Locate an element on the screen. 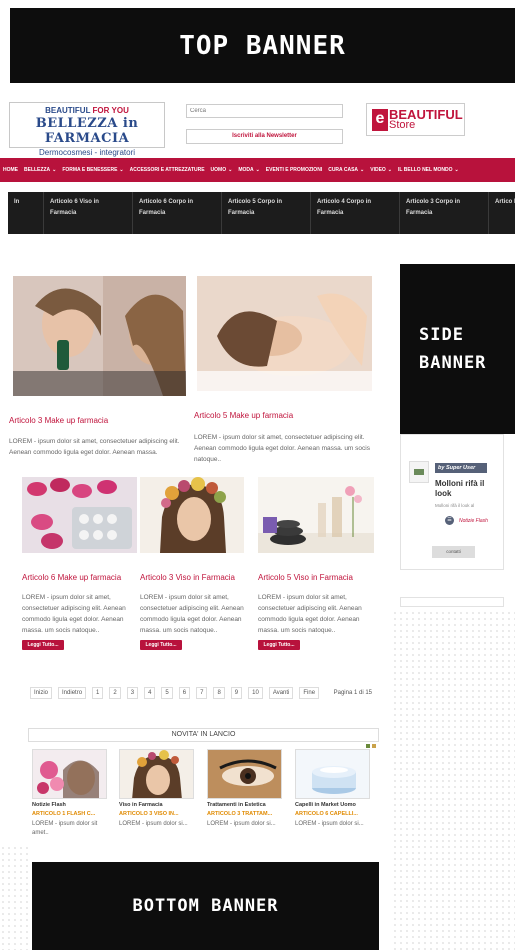  nav-item-forma-e-benessere: Forma e Benessere ⌄ is located at coordinates (92, 170).